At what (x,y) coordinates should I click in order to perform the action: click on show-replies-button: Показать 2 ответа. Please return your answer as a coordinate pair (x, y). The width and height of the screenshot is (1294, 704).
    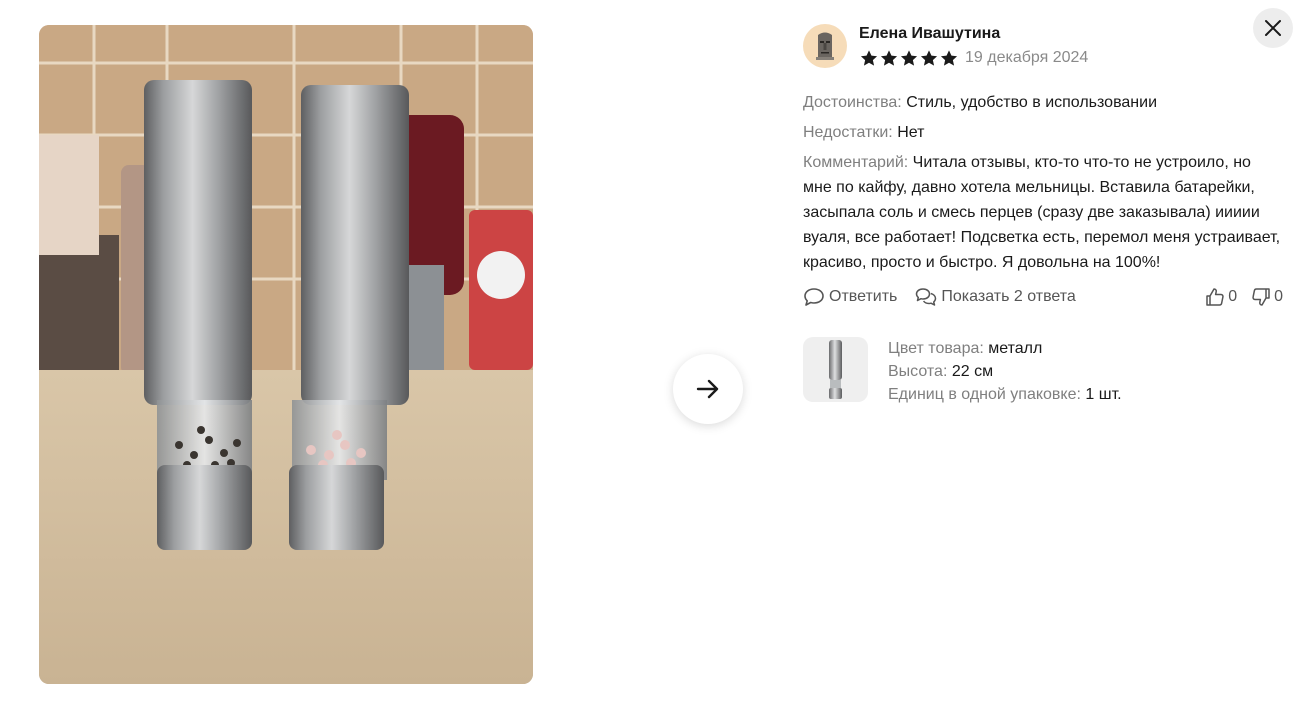
    Looking at the image, I should click on (995, 297).